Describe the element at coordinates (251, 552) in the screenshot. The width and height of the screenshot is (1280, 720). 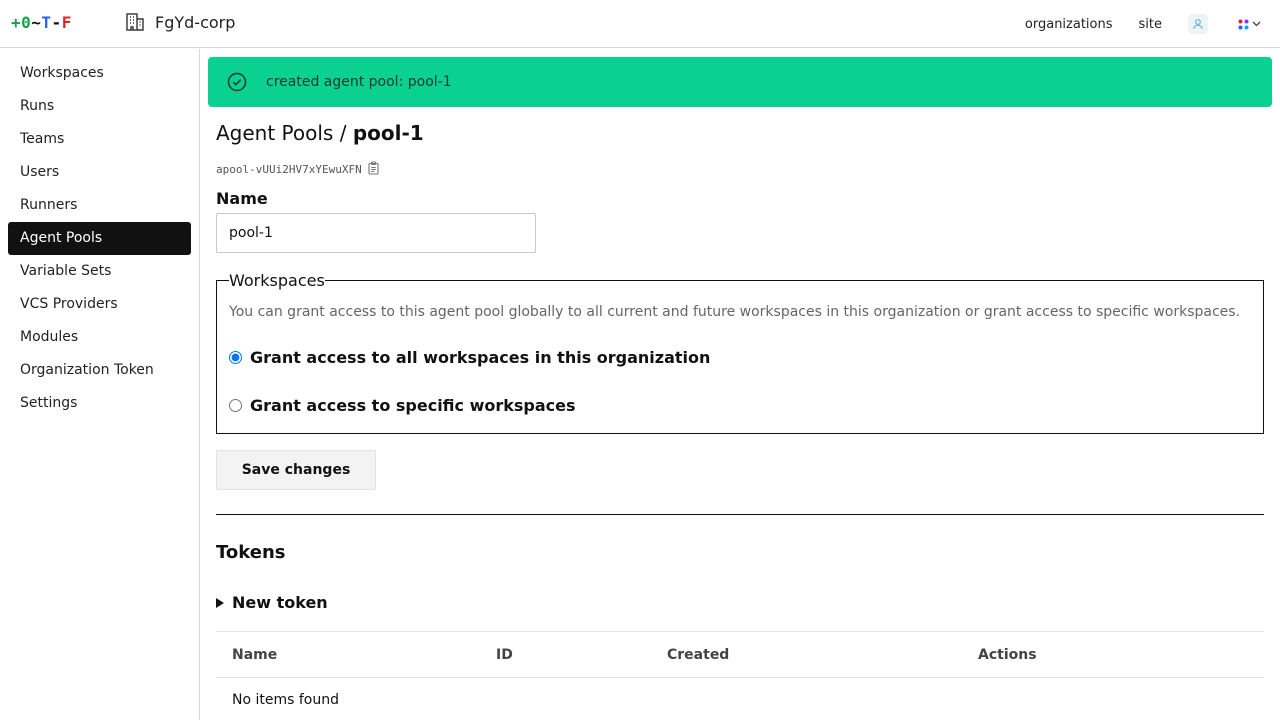
I see `tokens-heading: Tokens` at that location.